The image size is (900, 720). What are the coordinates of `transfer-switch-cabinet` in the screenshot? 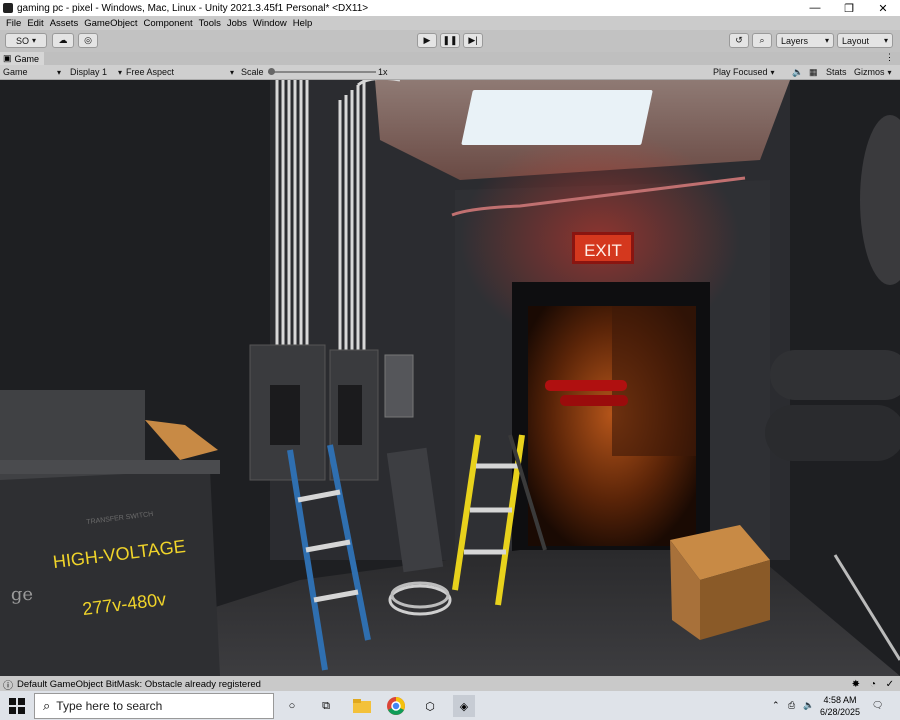 It's located at (110, 573).